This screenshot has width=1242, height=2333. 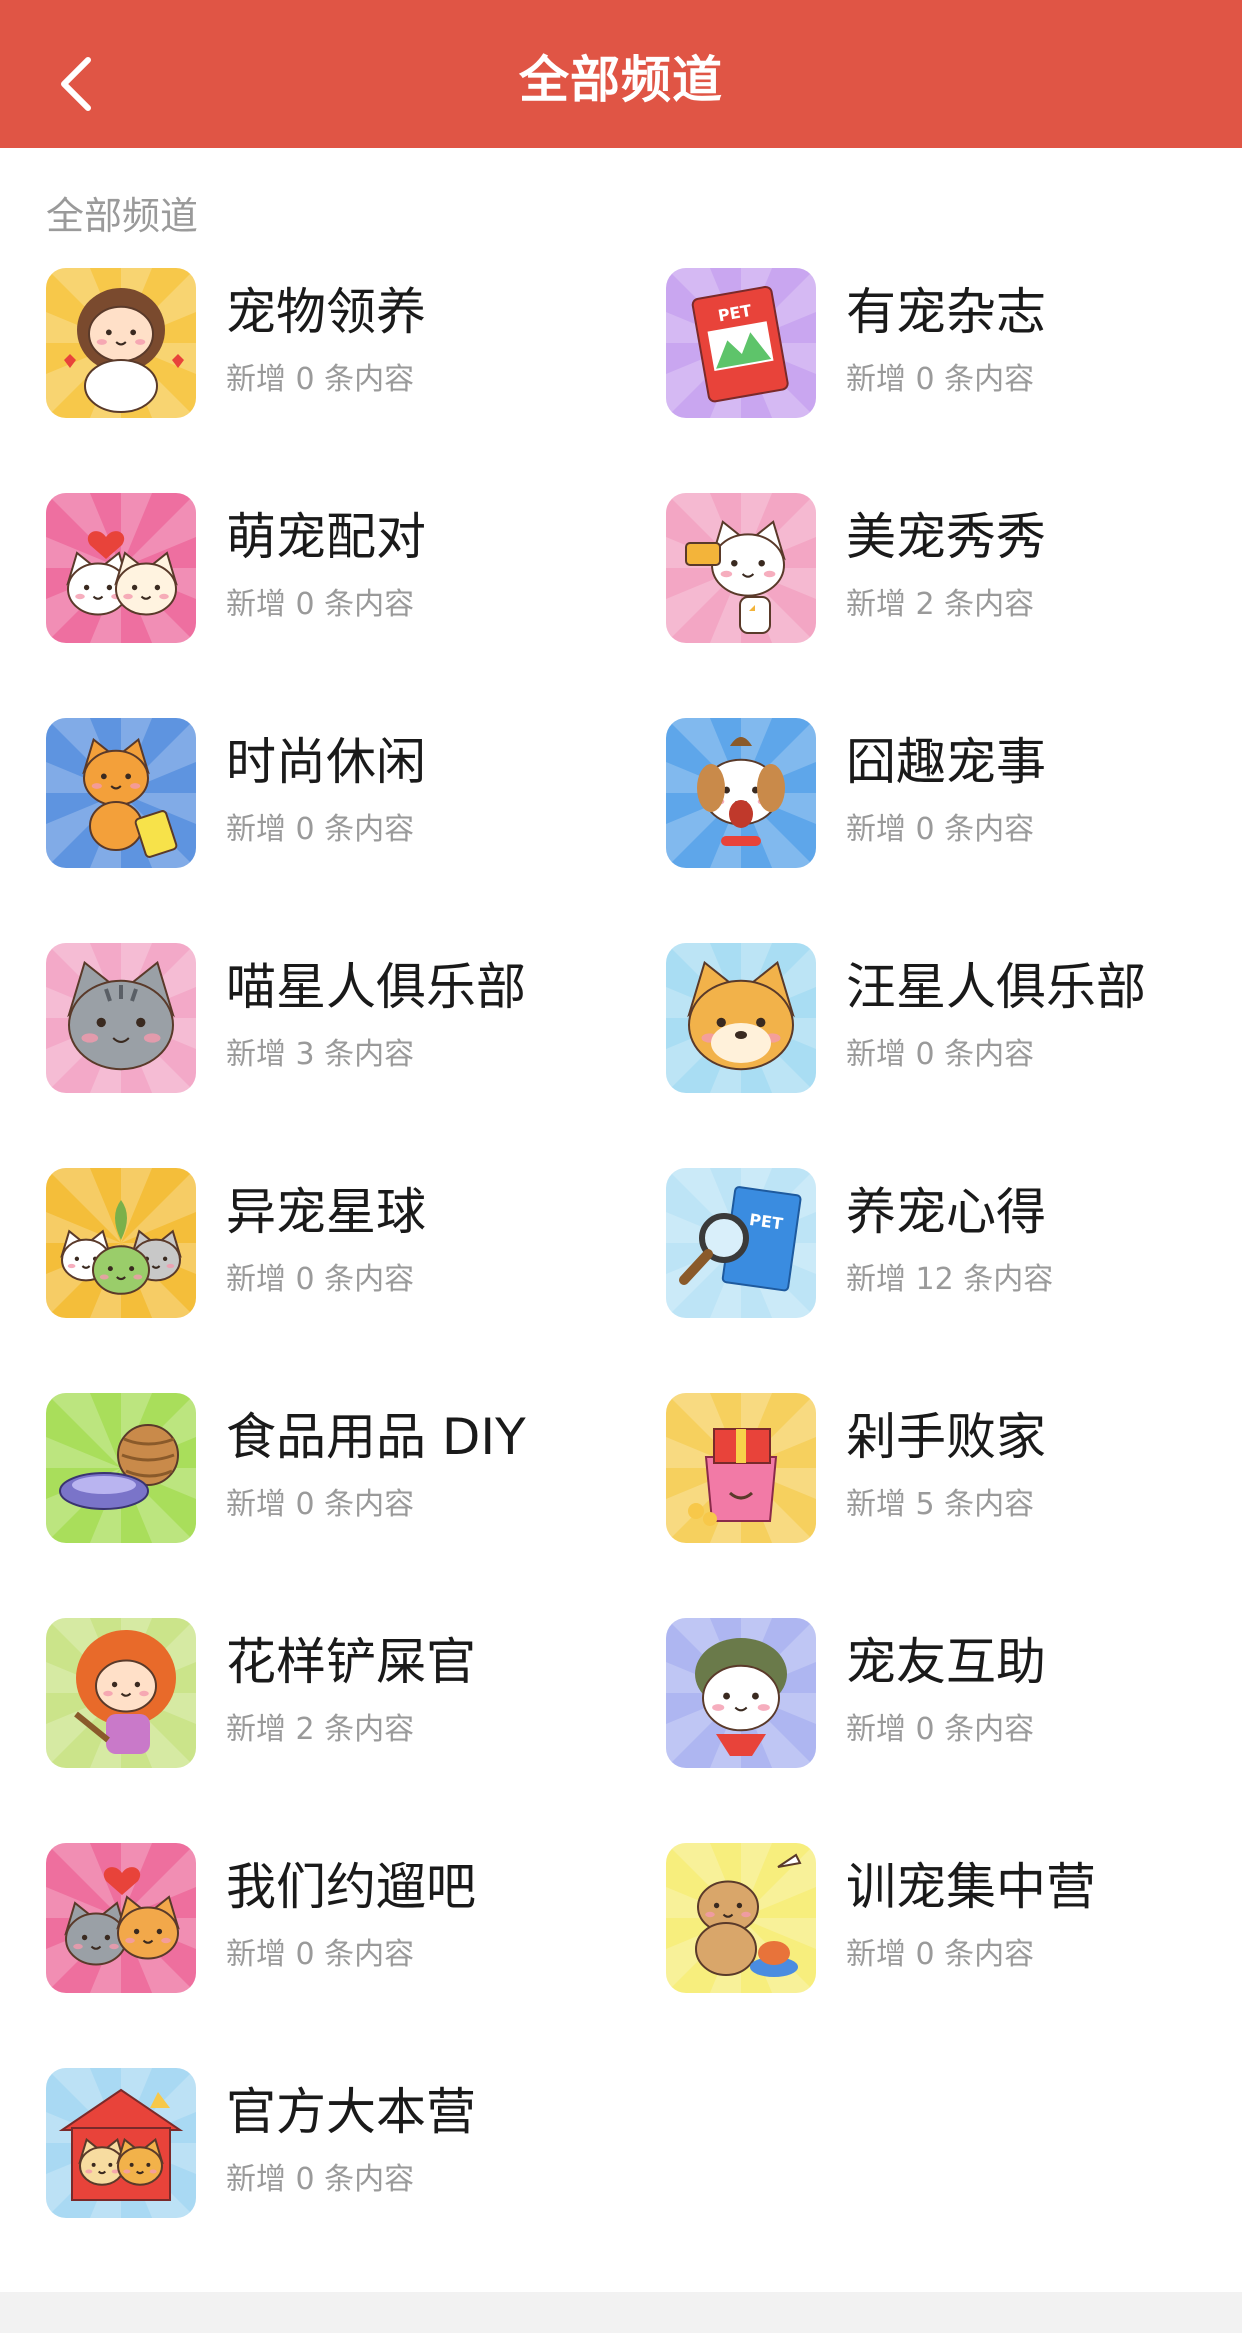 What do you see at coordinates (741, 1018) in the screenshot?
I see `shiba-face-icon` at bounding box center [741, 1018].